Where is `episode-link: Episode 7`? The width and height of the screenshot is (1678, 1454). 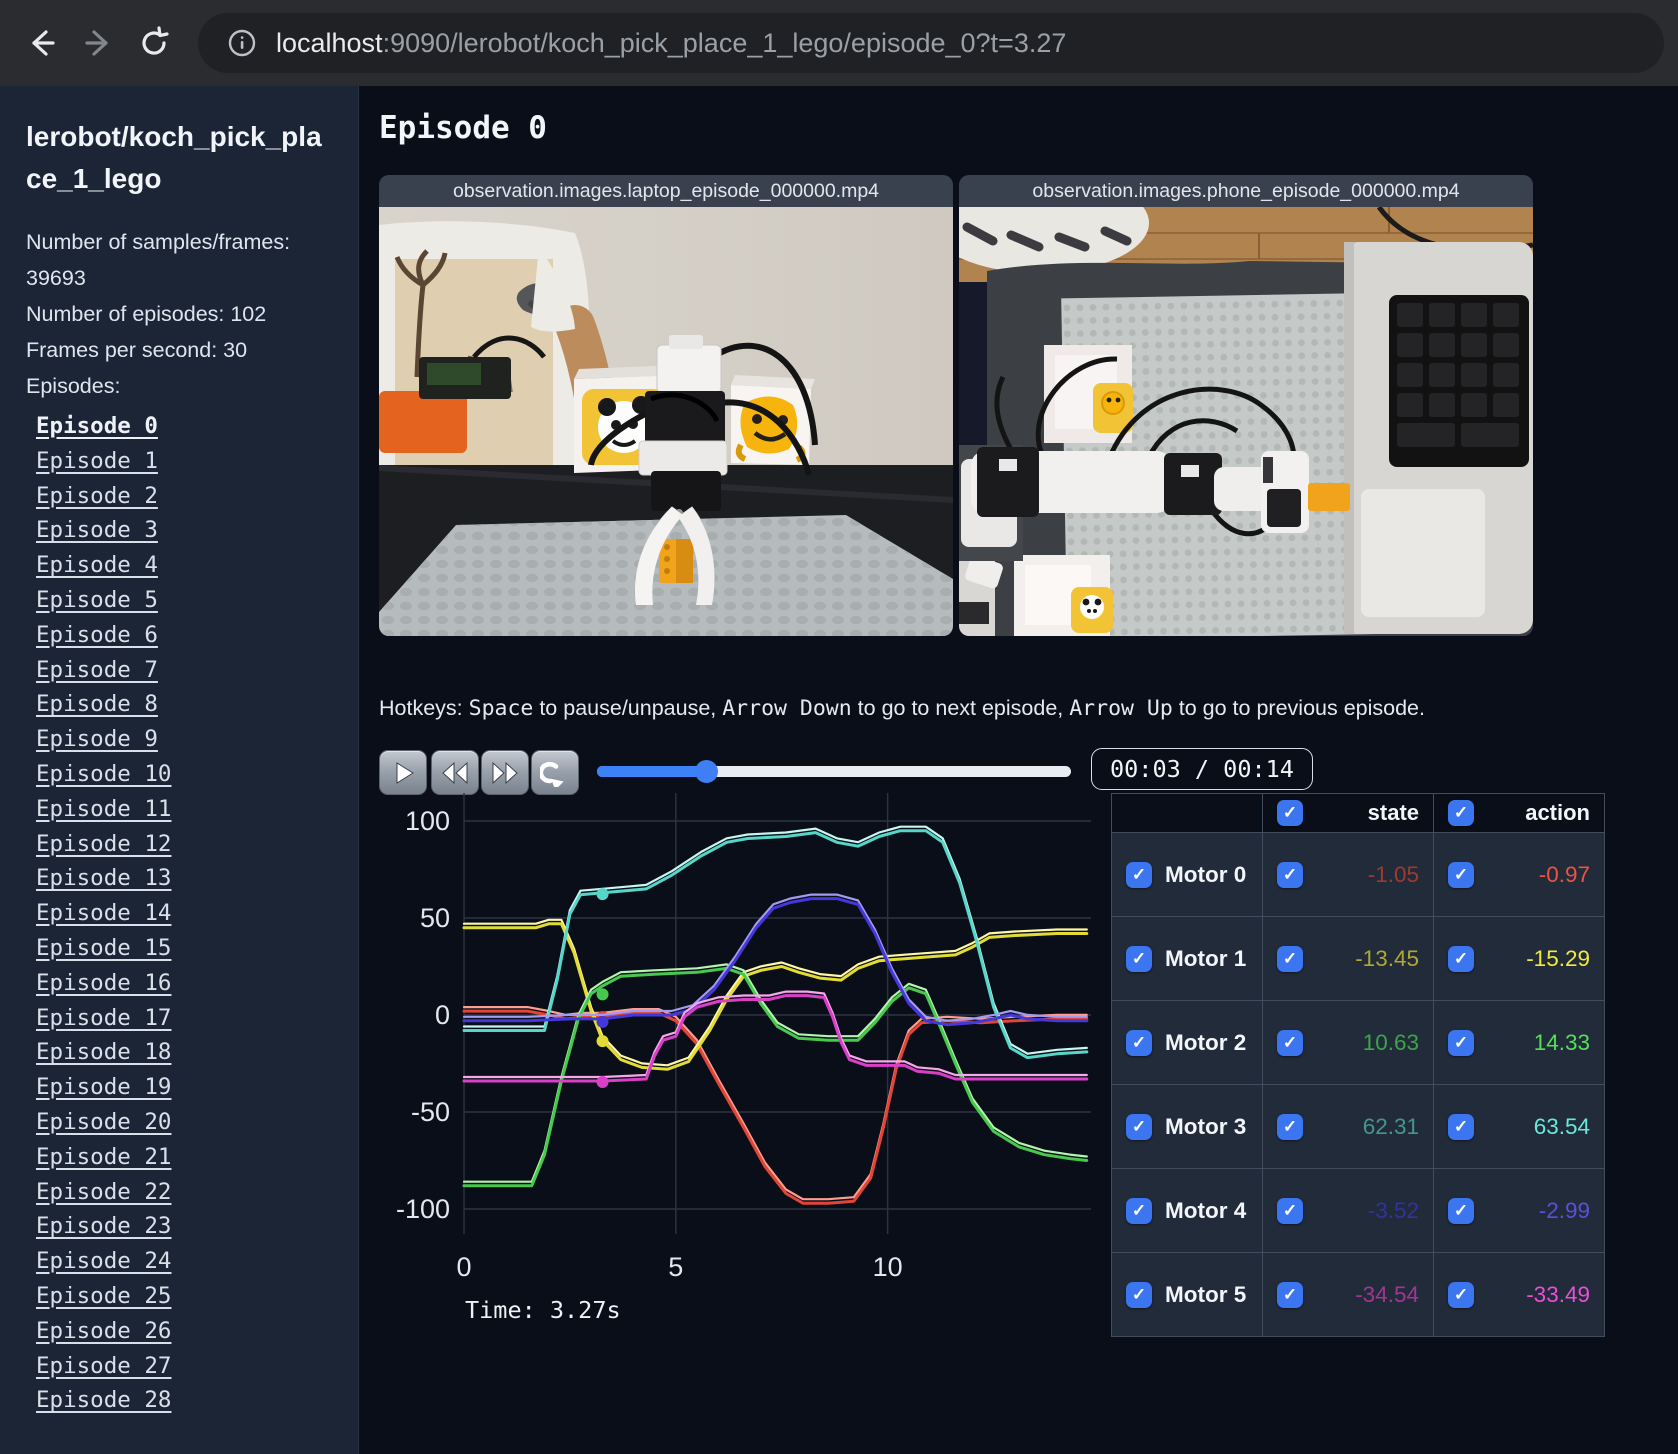 episode-link: Episode 7 is located at coordinates (97, 670).